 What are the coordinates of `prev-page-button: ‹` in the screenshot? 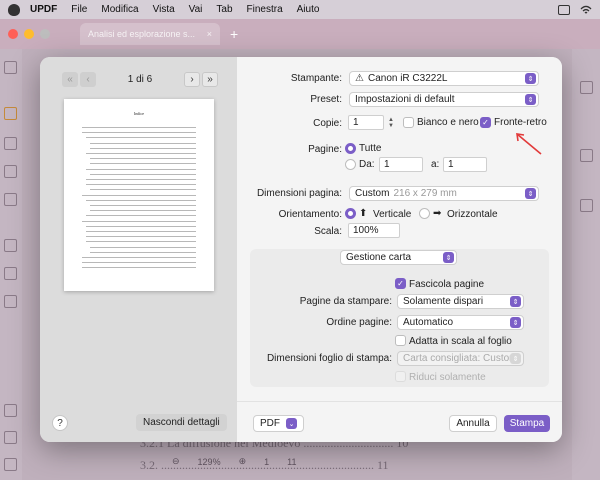 It's located at (88, 79).